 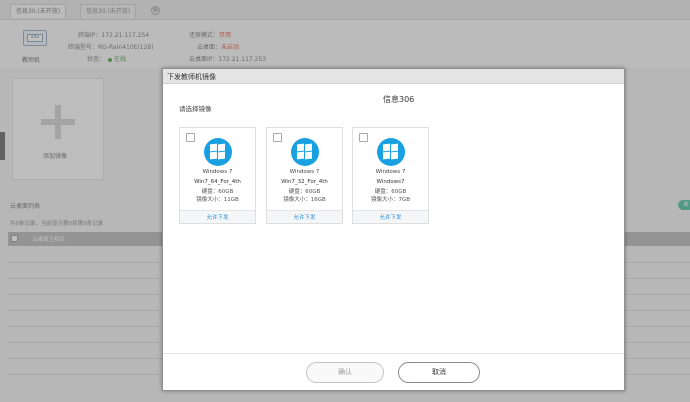 I want to click on image-size: 镜像大小：11GB, so click(x=217, y=200).